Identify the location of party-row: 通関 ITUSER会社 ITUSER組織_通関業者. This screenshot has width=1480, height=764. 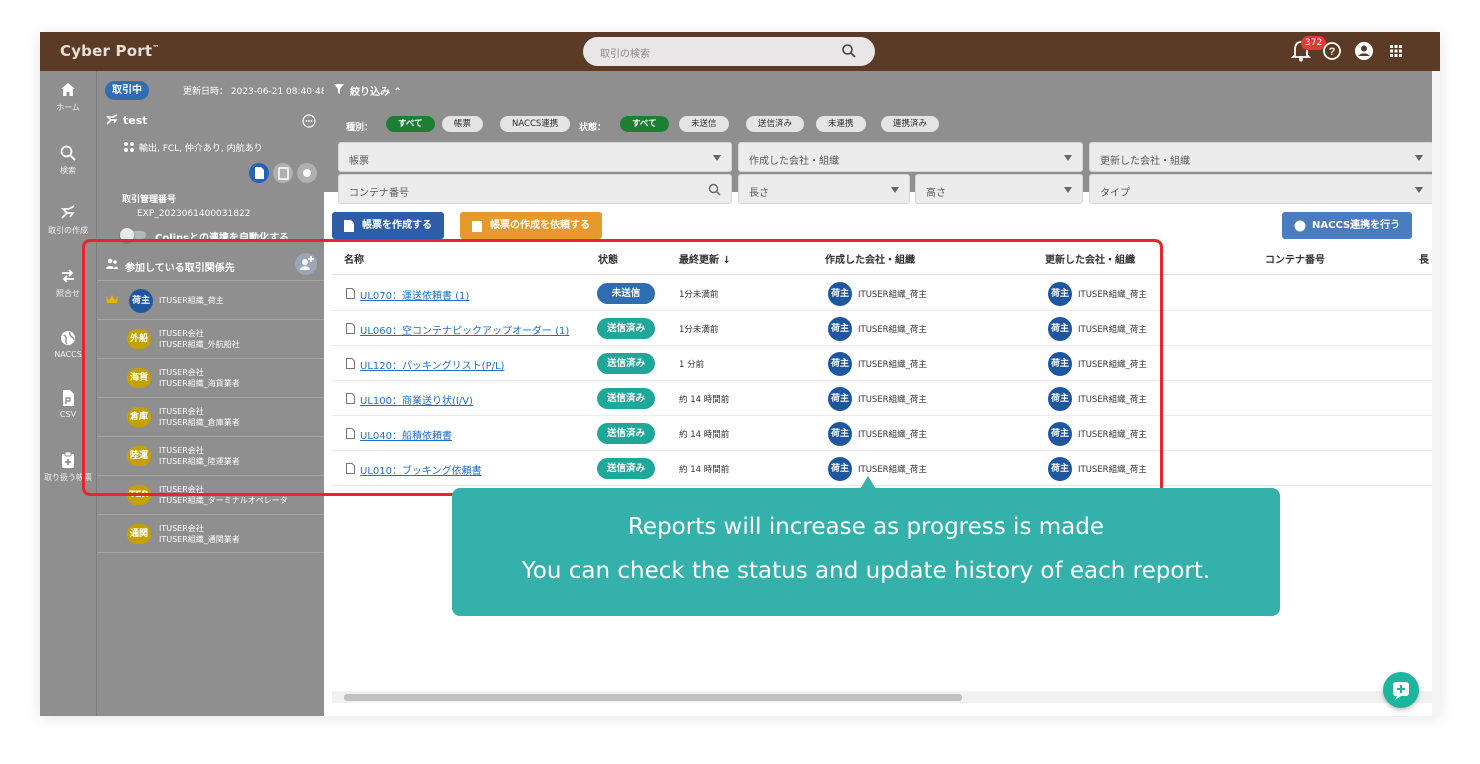
(211, 533).